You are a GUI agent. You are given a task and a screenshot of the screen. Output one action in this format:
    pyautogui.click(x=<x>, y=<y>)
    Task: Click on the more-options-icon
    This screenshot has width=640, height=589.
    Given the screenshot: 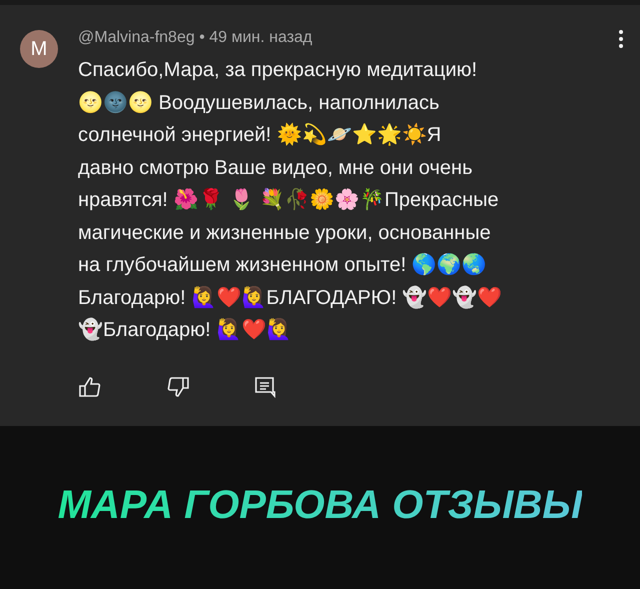 What is the action you would take?
    pyautogui.click(x=621, y=39)
    